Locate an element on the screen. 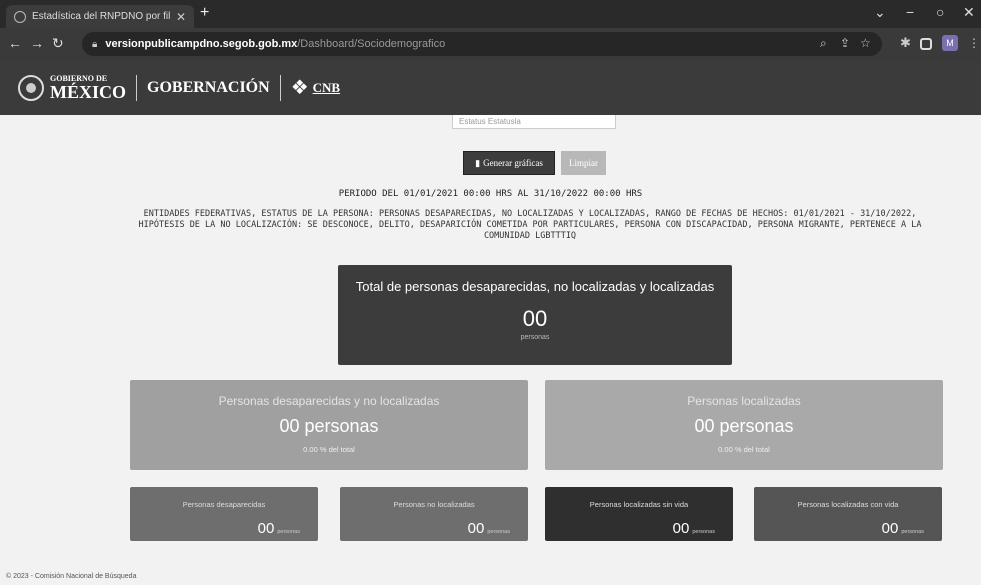  close-window-icon: ✕ is located at coordinates (969, 12).